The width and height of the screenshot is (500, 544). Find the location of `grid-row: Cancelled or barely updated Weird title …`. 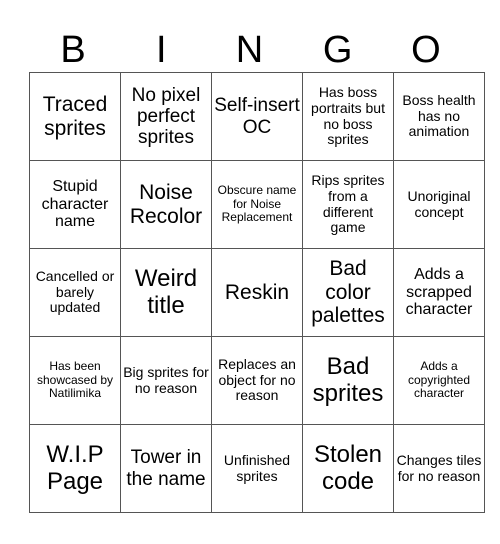

grid-row: Cancelled or barely updated Weird title … is located at coordinates (257, 292).